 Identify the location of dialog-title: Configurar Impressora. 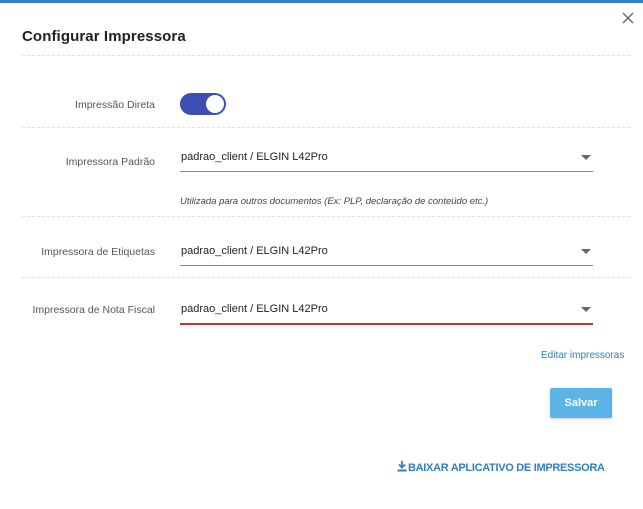
(104, 36).